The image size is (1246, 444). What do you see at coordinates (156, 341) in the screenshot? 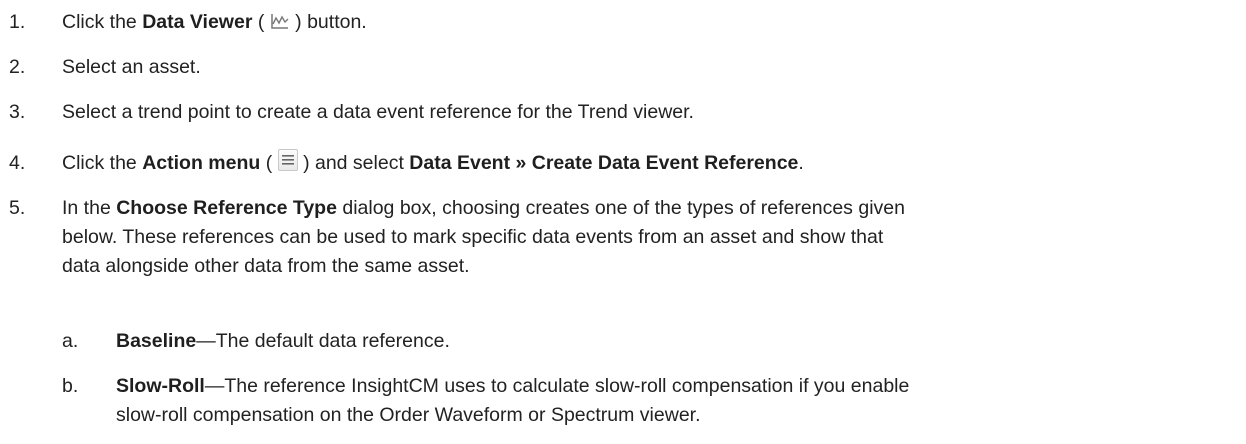
I see `term-baseline: Baseline` at bounding box center [156, 341].